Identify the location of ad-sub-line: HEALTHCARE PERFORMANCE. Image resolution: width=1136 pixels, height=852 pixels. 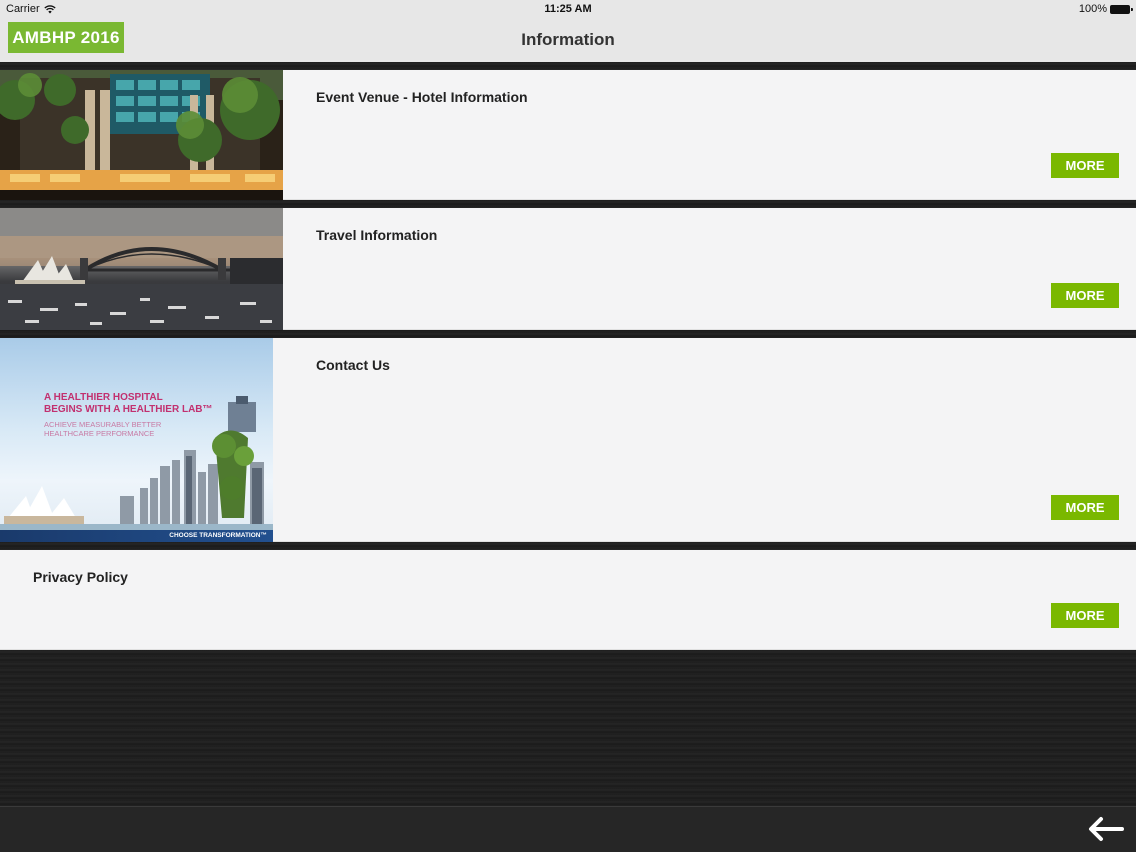
(99, 433).